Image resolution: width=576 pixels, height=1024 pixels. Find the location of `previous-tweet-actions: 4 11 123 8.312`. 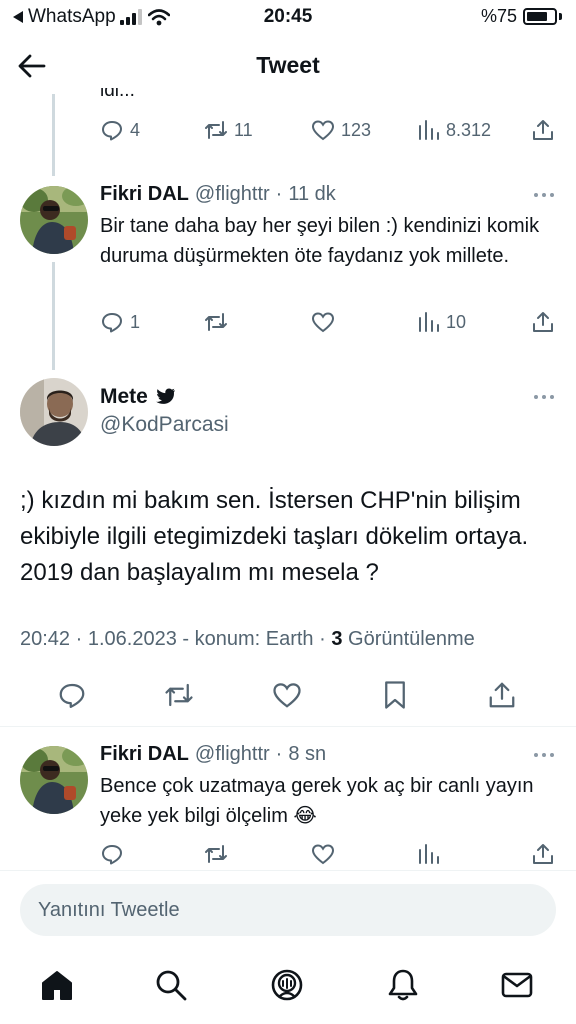

previous-tweet-actions: 4 11 123 8.312 is located at coordinates (288, 133).